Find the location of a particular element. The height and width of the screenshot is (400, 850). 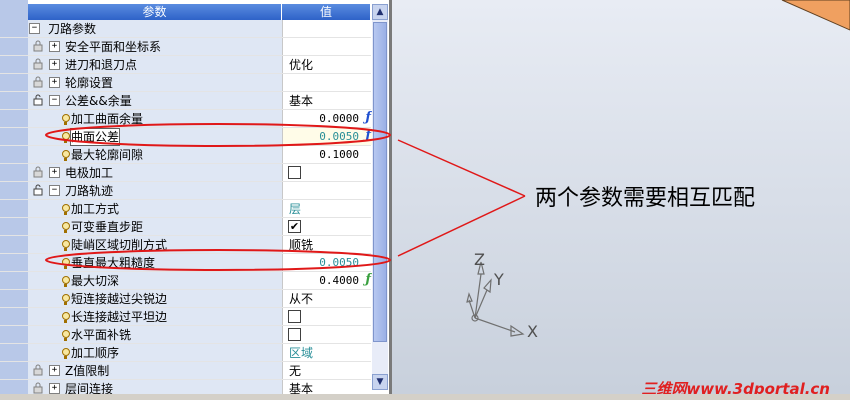

row-value: 0.0000 is located at coordinates (339, 119).